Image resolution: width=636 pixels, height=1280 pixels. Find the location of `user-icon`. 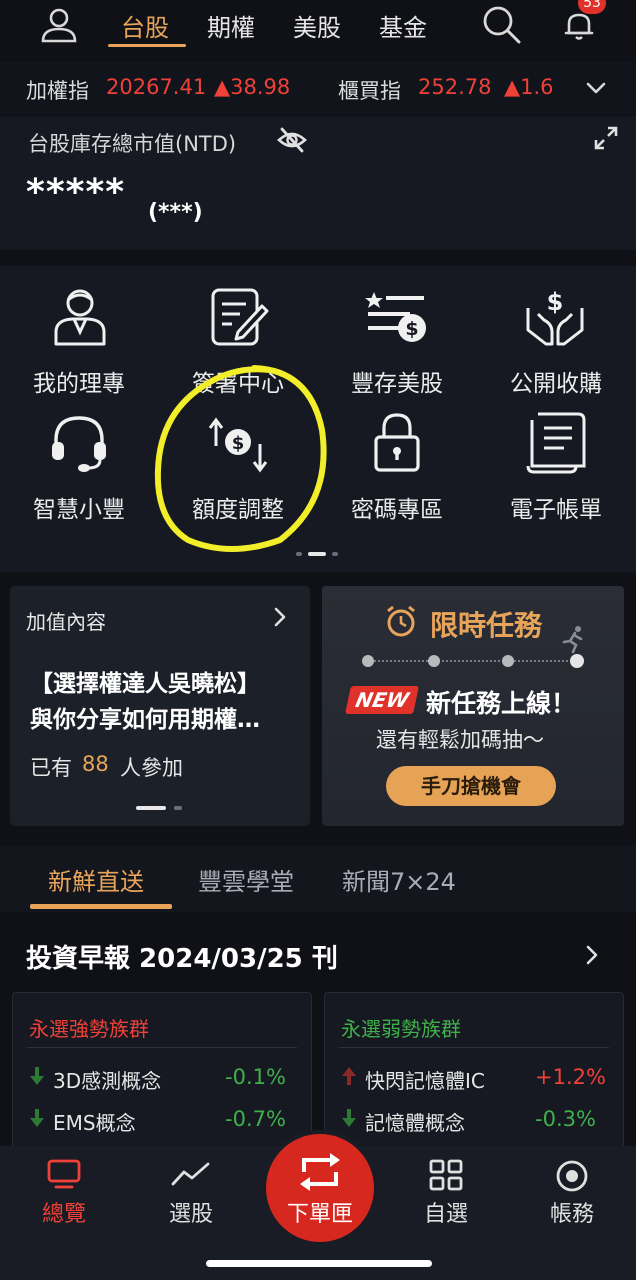

user-icon is located at coordinates (59, 25).